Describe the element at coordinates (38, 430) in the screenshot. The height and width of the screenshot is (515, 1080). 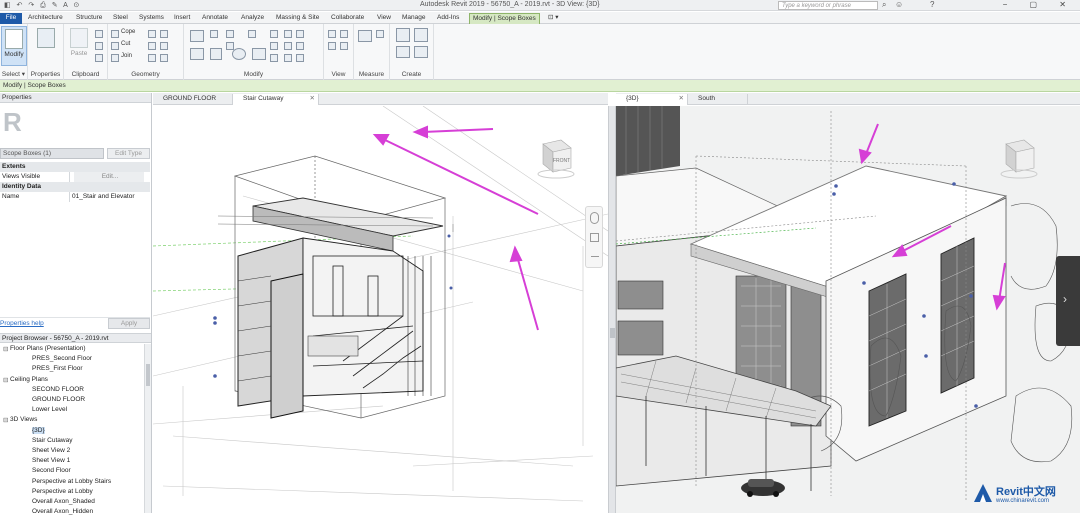
I see `browser-view-item: {3D}` at that location.